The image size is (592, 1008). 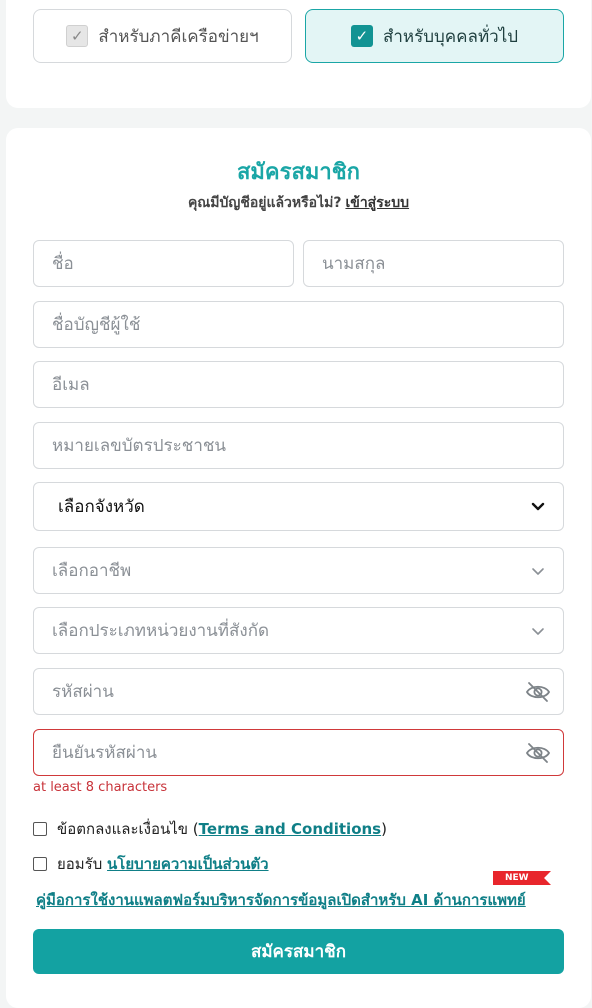 I want to click on id-card-input: หมายเลขบัตรประชาชน, so click(x=298, y=445).